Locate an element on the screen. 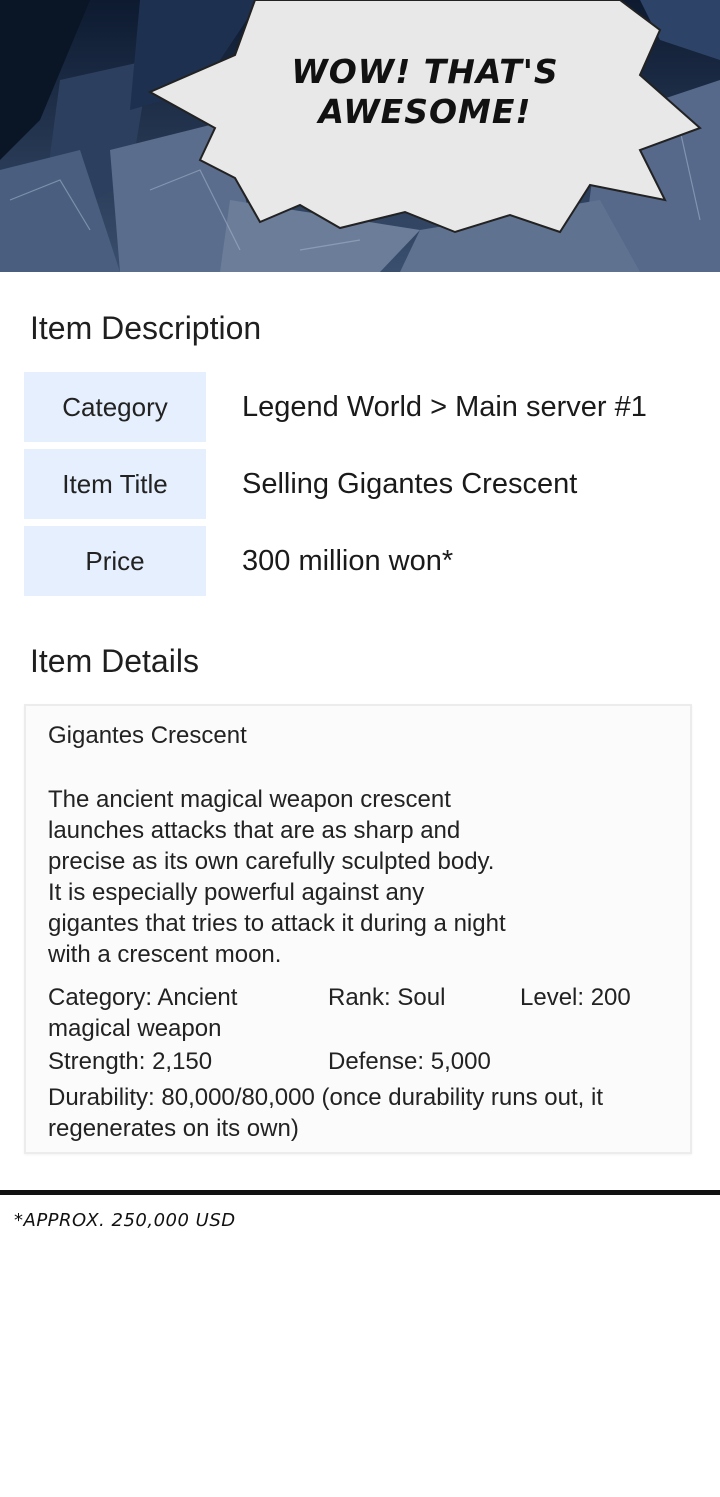 This screenshot has width=720, height=1497. item-title-value: Selling Gigantes Crescent is located at coordinates (410, 483).